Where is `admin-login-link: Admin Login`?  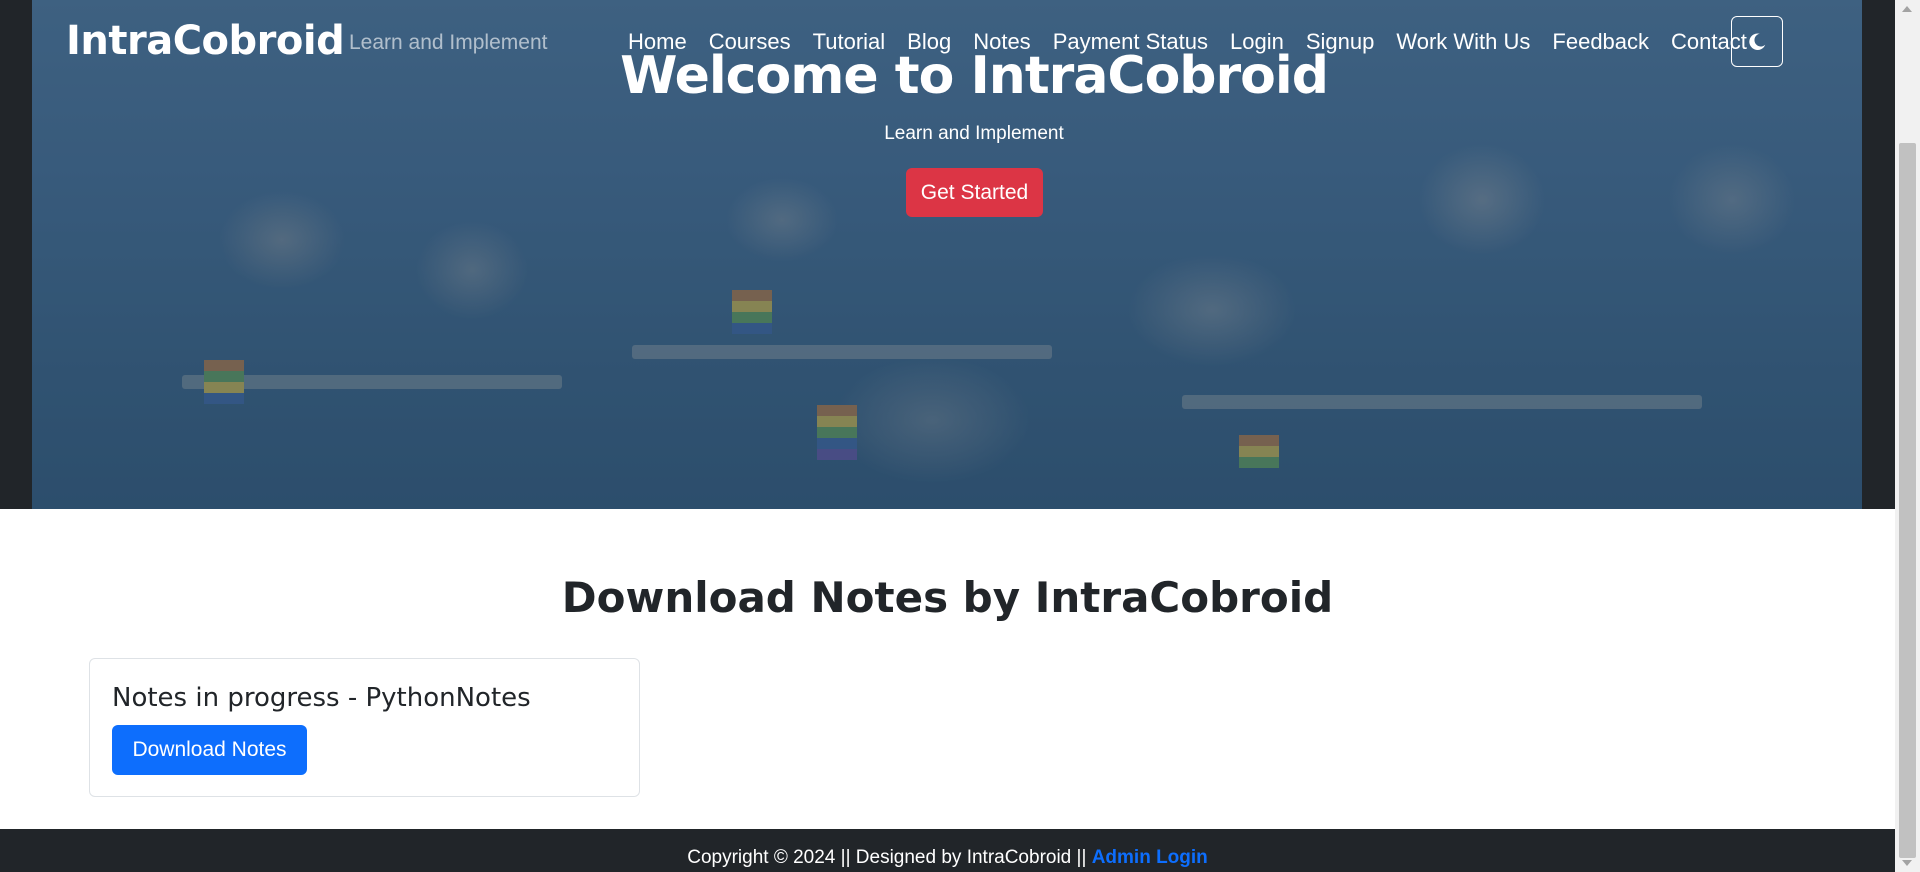 admin-login-link: Admin Login is located at coordinates (1150, 857).